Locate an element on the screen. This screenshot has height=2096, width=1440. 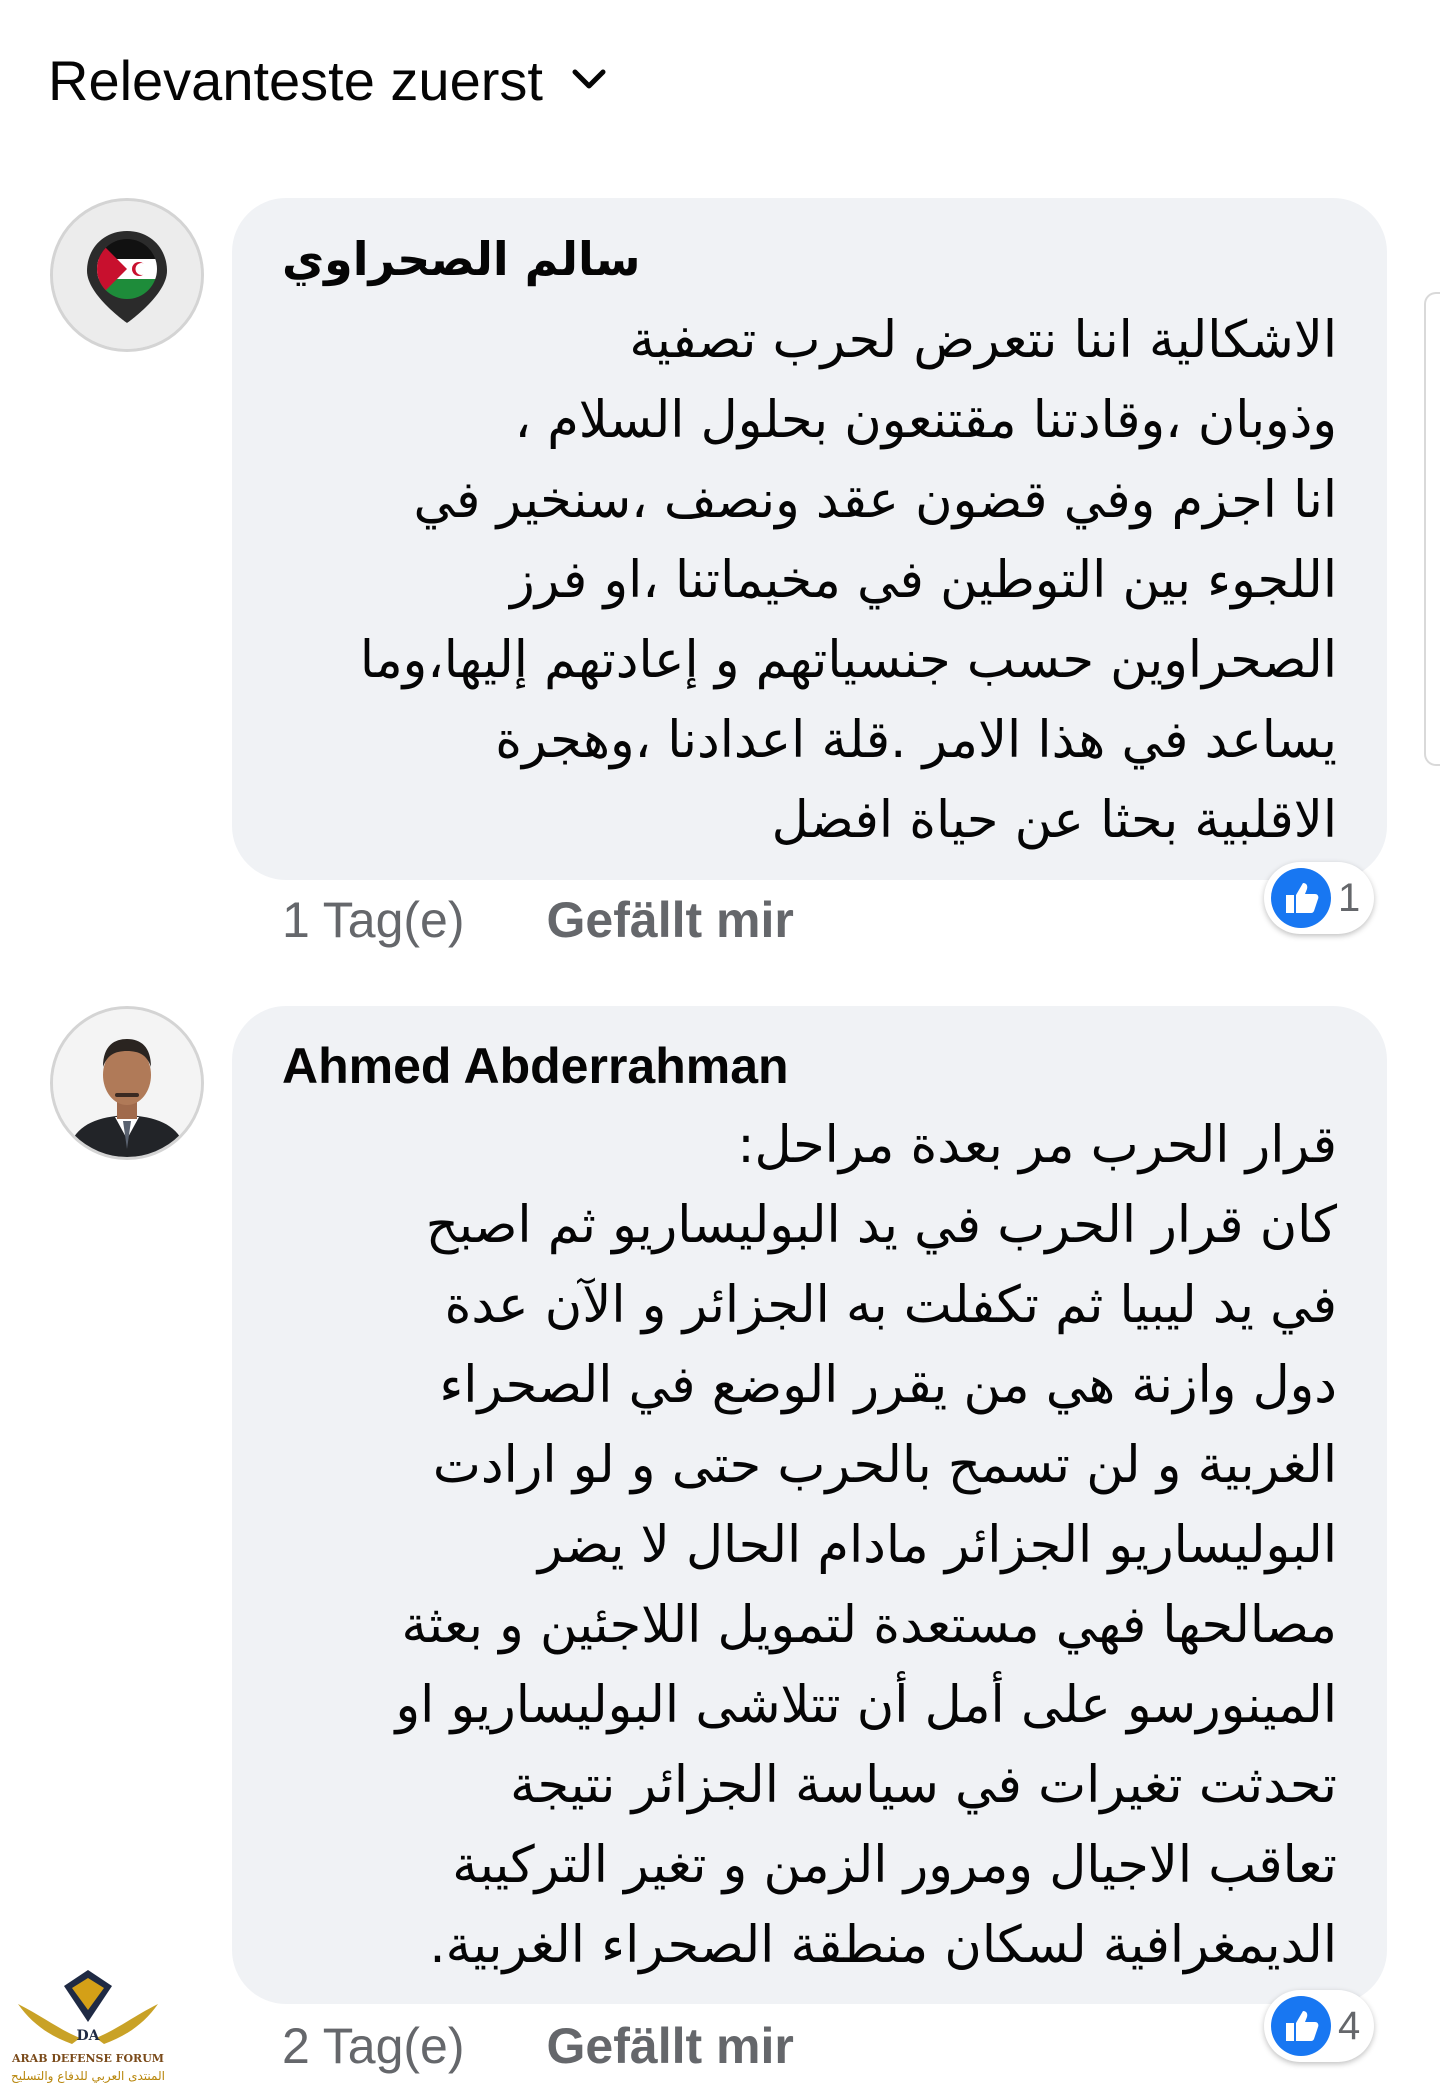
watermark-line2: المنتدى العربي للدفاع والتسليح is located at coordinates (88, 2076).